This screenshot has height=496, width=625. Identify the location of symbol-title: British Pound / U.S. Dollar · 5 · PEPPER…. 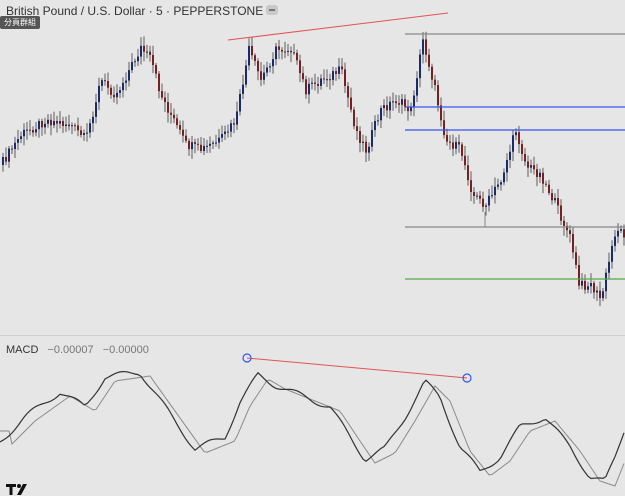
(134, 11).